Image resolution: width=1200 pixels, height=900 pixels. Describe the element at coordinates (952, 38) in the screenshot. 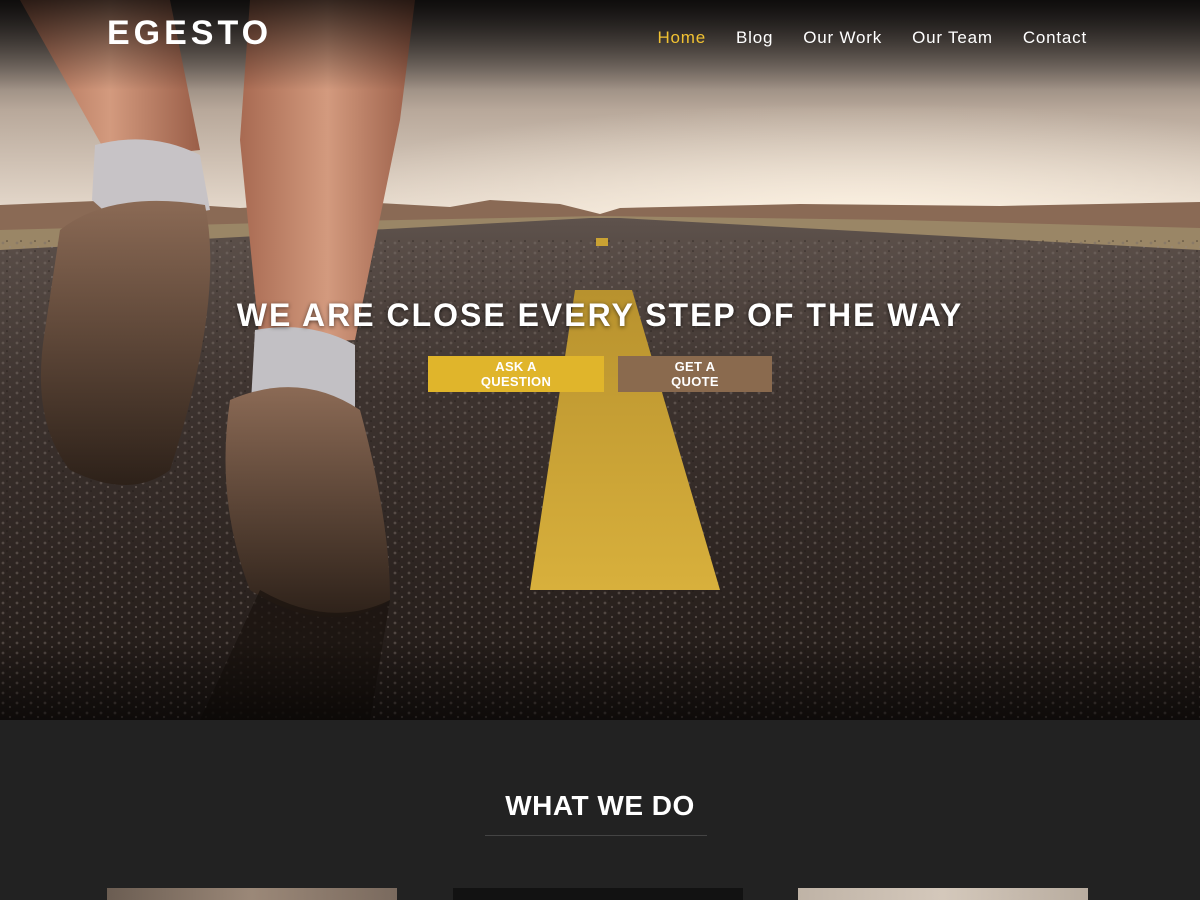

I see `nav-item-our-team: Our Team` at that location.